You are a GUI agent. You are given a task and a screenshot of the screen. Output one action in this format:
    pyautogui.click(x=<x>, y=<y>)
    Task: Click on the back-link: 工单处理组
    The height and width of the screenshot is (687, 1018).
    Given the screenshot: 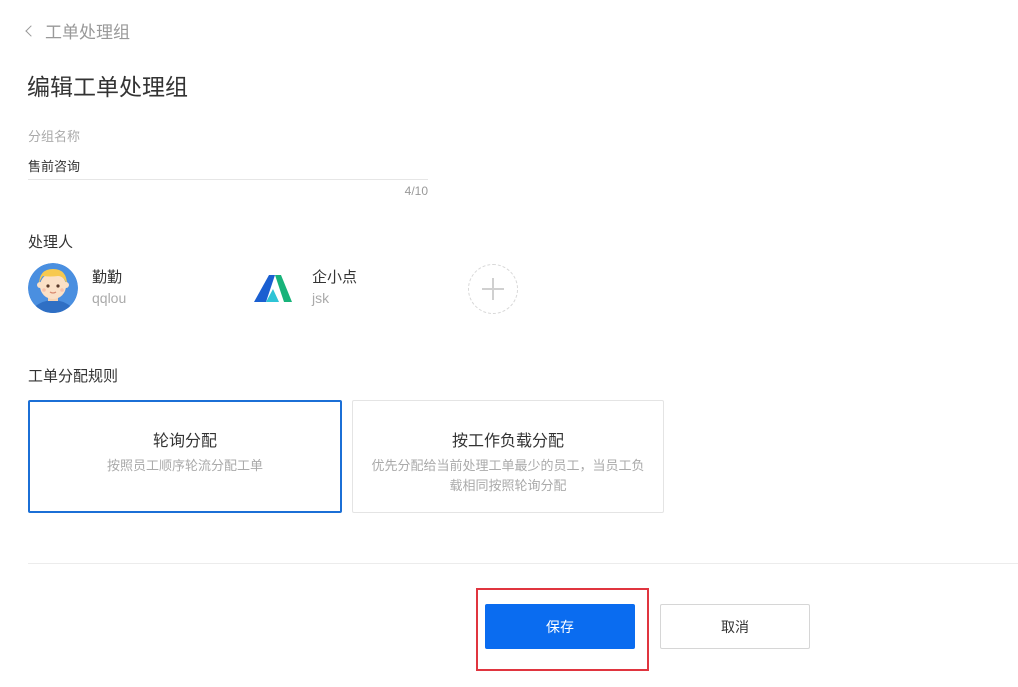 What is the action you would take?
    pyautogui.click(x=77, y=30)
    